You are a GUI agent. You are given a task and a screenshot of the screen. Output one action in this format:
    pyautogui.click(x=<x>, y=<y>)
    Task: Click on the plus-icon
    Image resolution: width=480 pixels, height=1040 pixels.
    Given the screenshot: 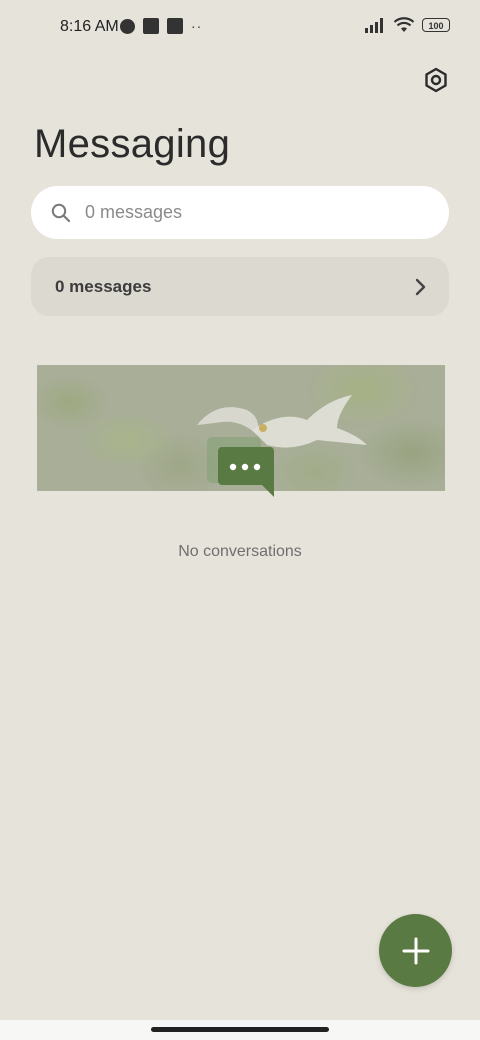 What is the action you would take?
    pyautogui.click(x=415, y=950)
    